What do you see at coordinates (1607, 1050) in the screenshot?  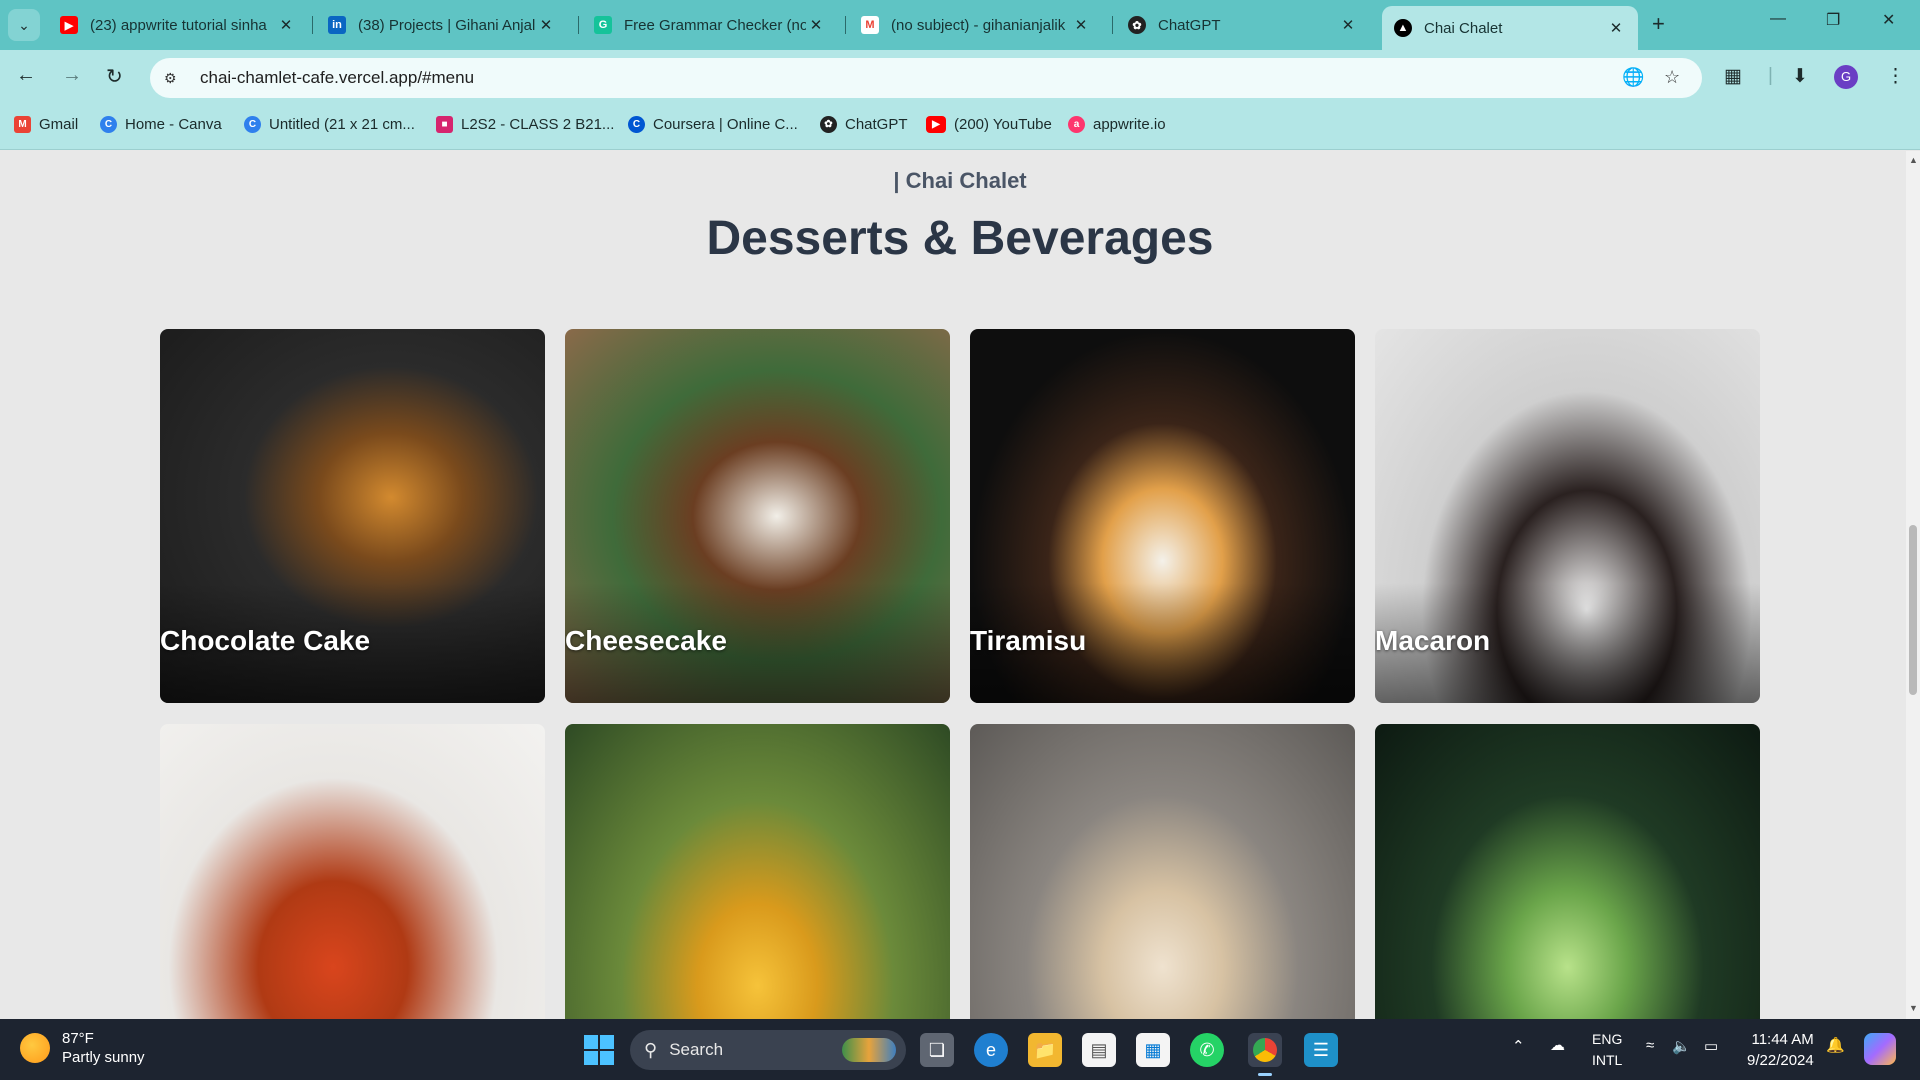 I see `input-language: ENG INTL` at bounding box center [1607, 1050].